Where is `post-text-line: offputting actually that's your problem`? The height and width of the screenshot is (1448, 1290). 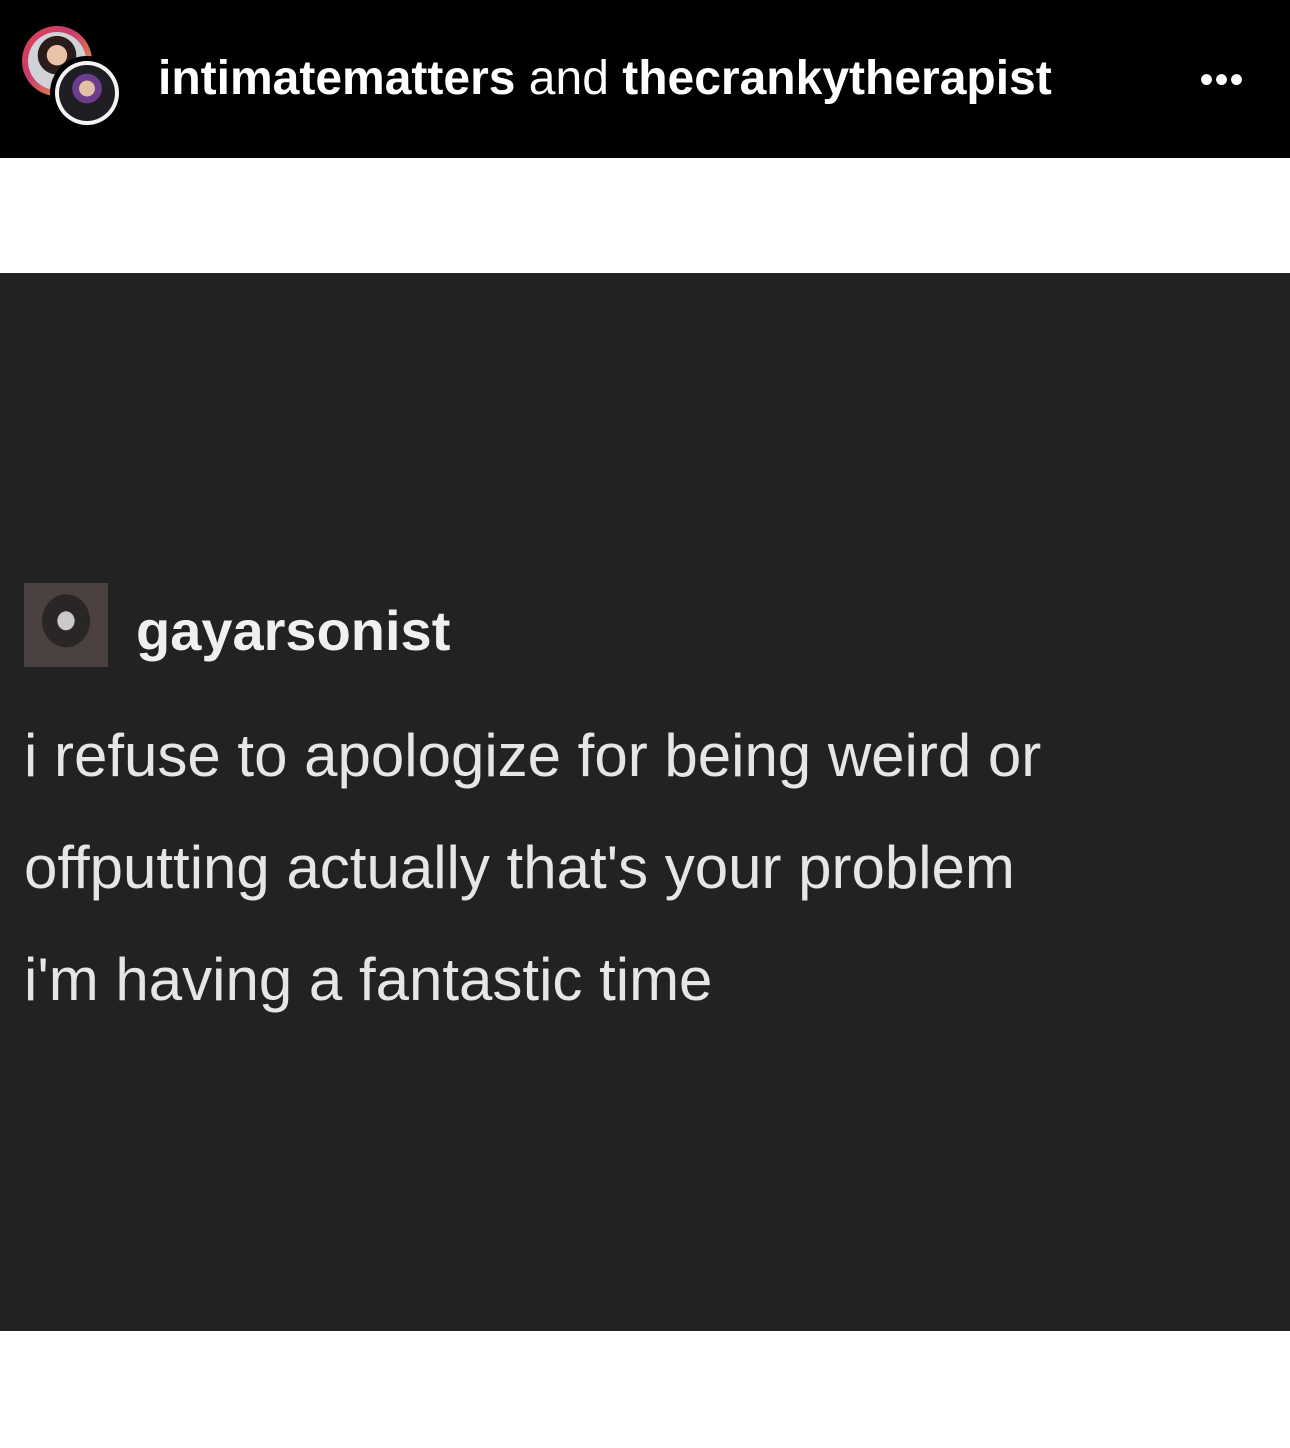 post-text-line: offputting actually that's your problem is located at coordinates (519, 867).